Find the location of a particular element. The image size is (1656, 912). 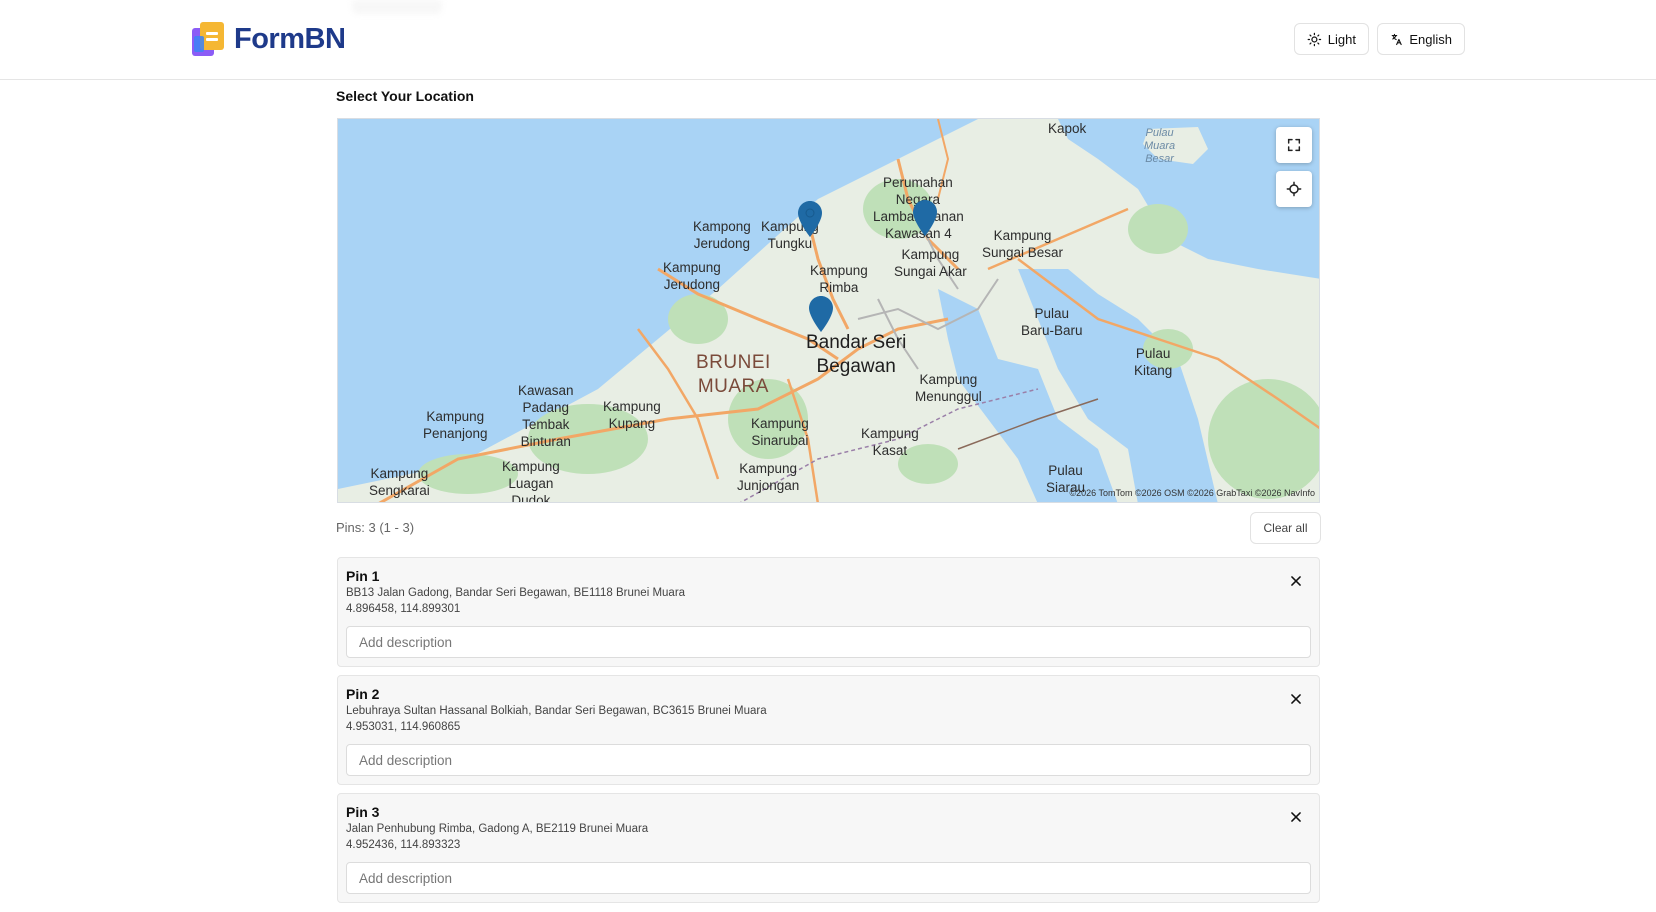

map-label-kampung-jerudong-2: Kampung Jerudong is located at coordinates (692, 276).